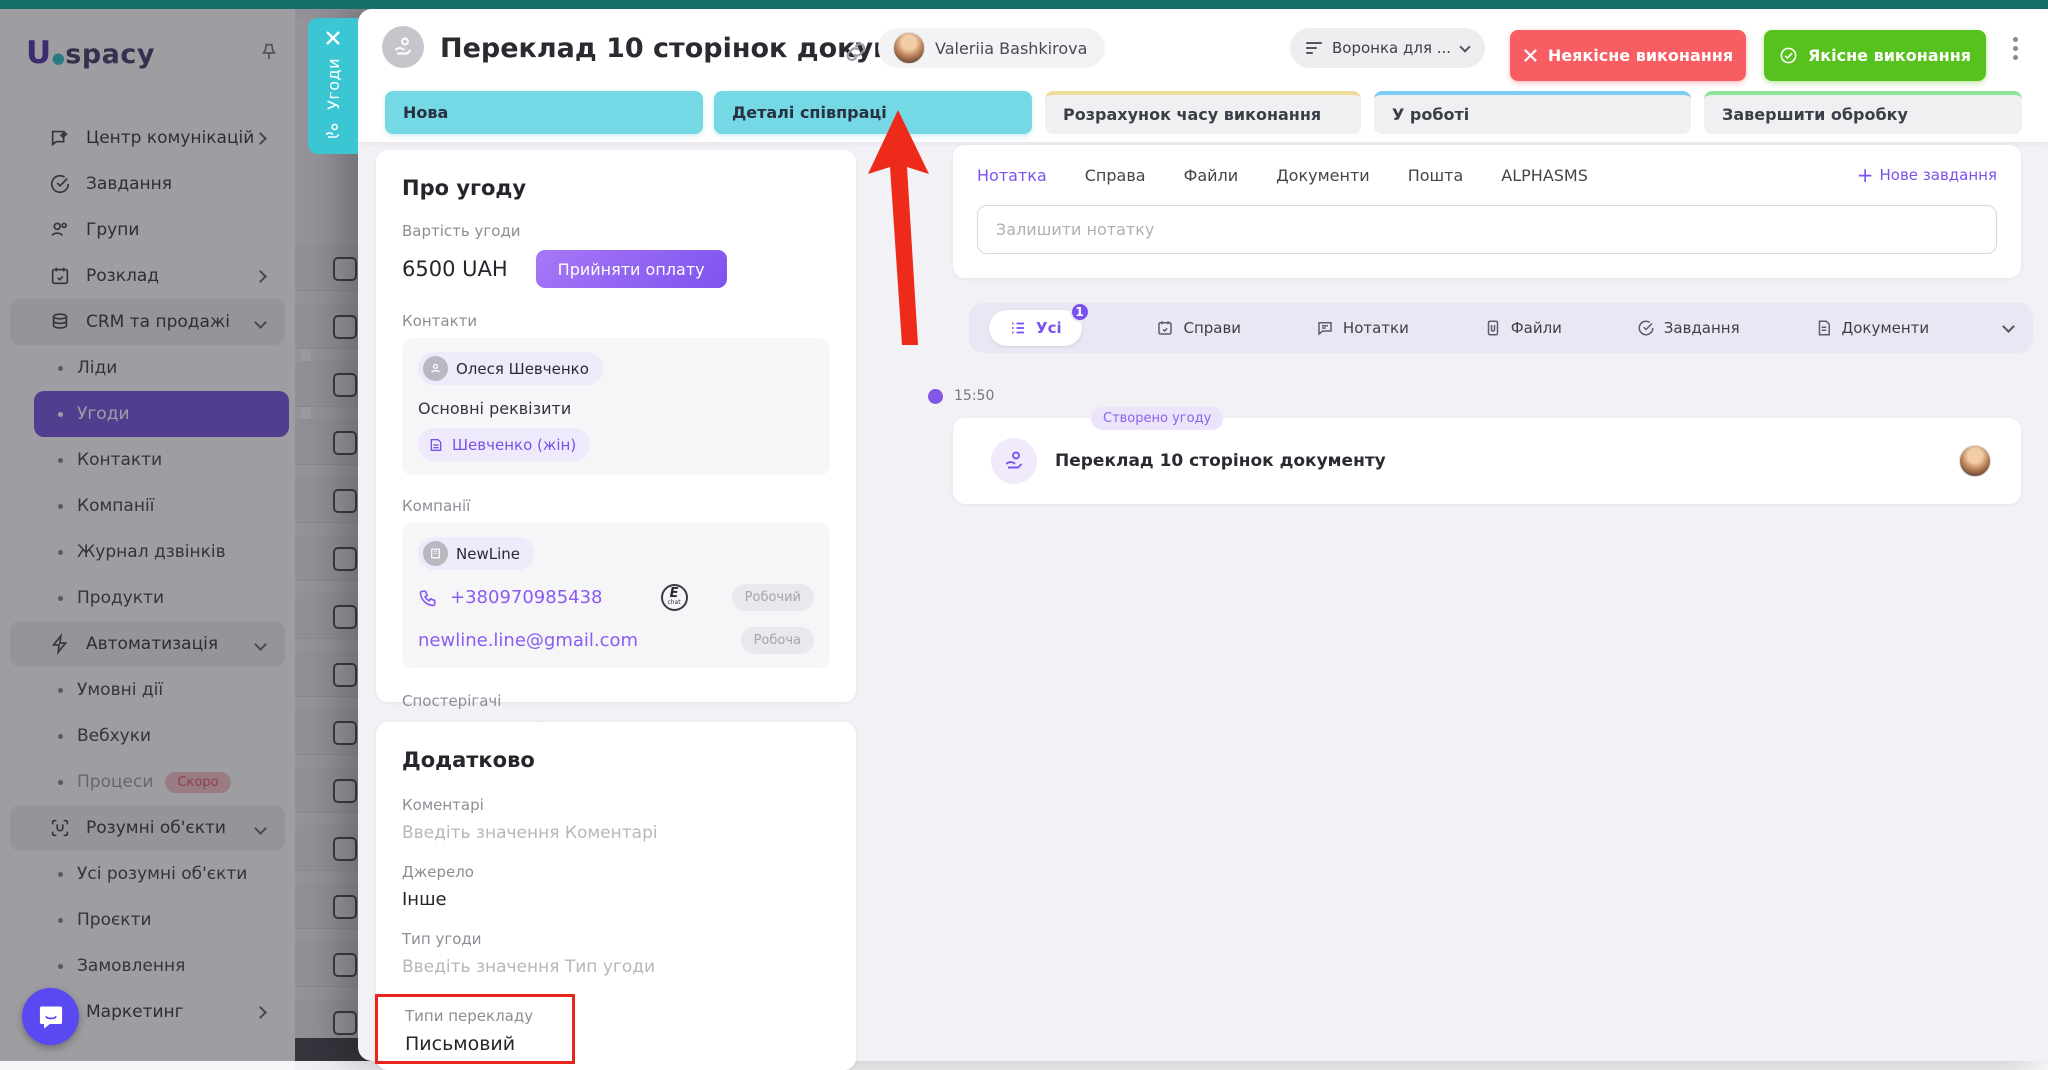  What do you see at coordinates (435, 368) in the screenshot?
I see `person-icon` at bounding box center [435, 368].